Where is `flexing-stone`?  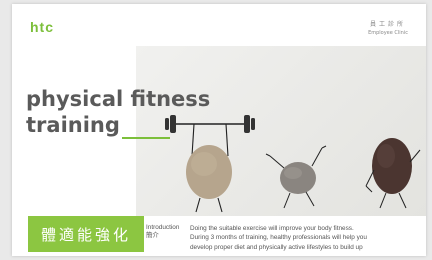 flexing-stone is located at coordinates (393, 173).